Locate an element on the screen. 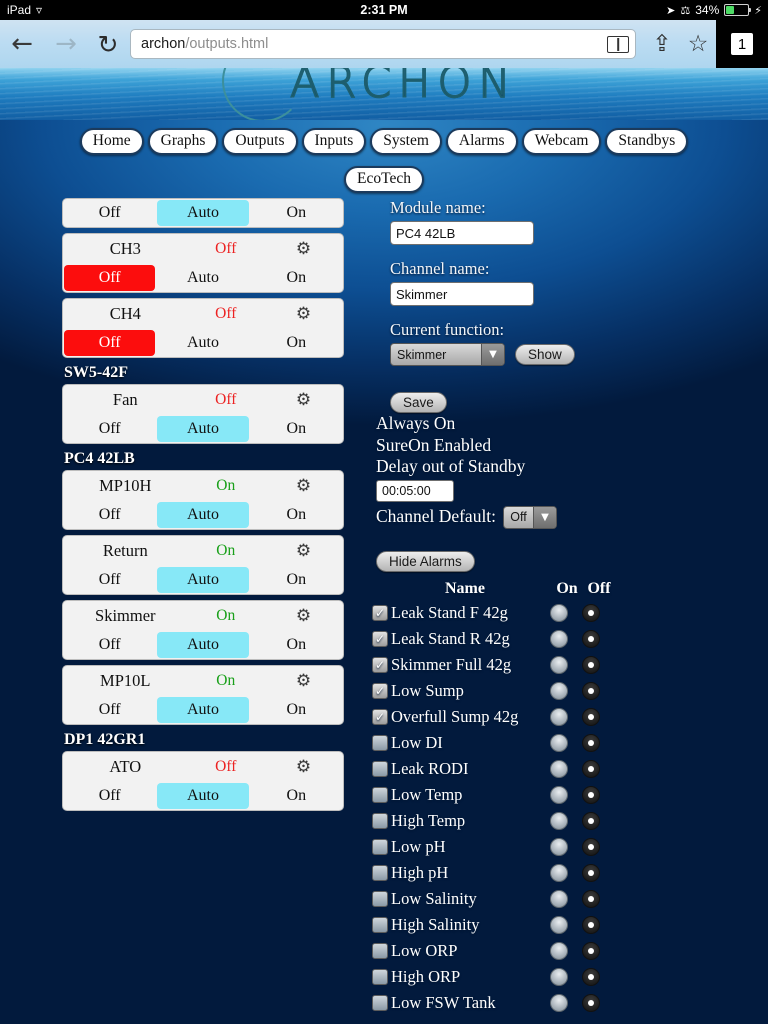 The image size is (768, 1024). back-arrow-icon: ← is located at coordinates (22, 44).